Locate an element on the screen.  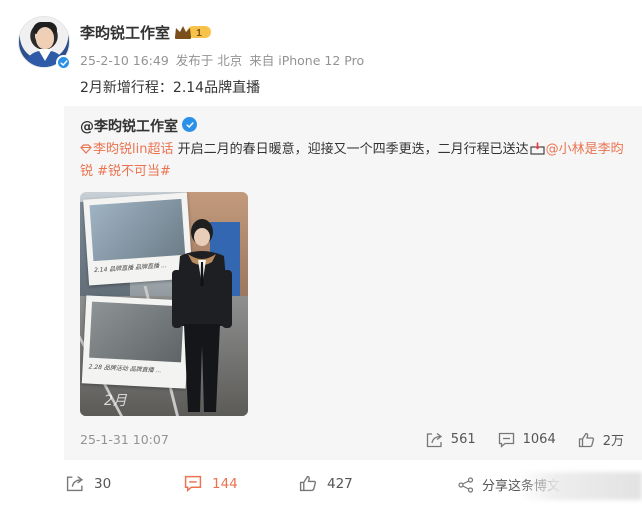
photo-script-text: 2月 is located at coordinates (115, 401).